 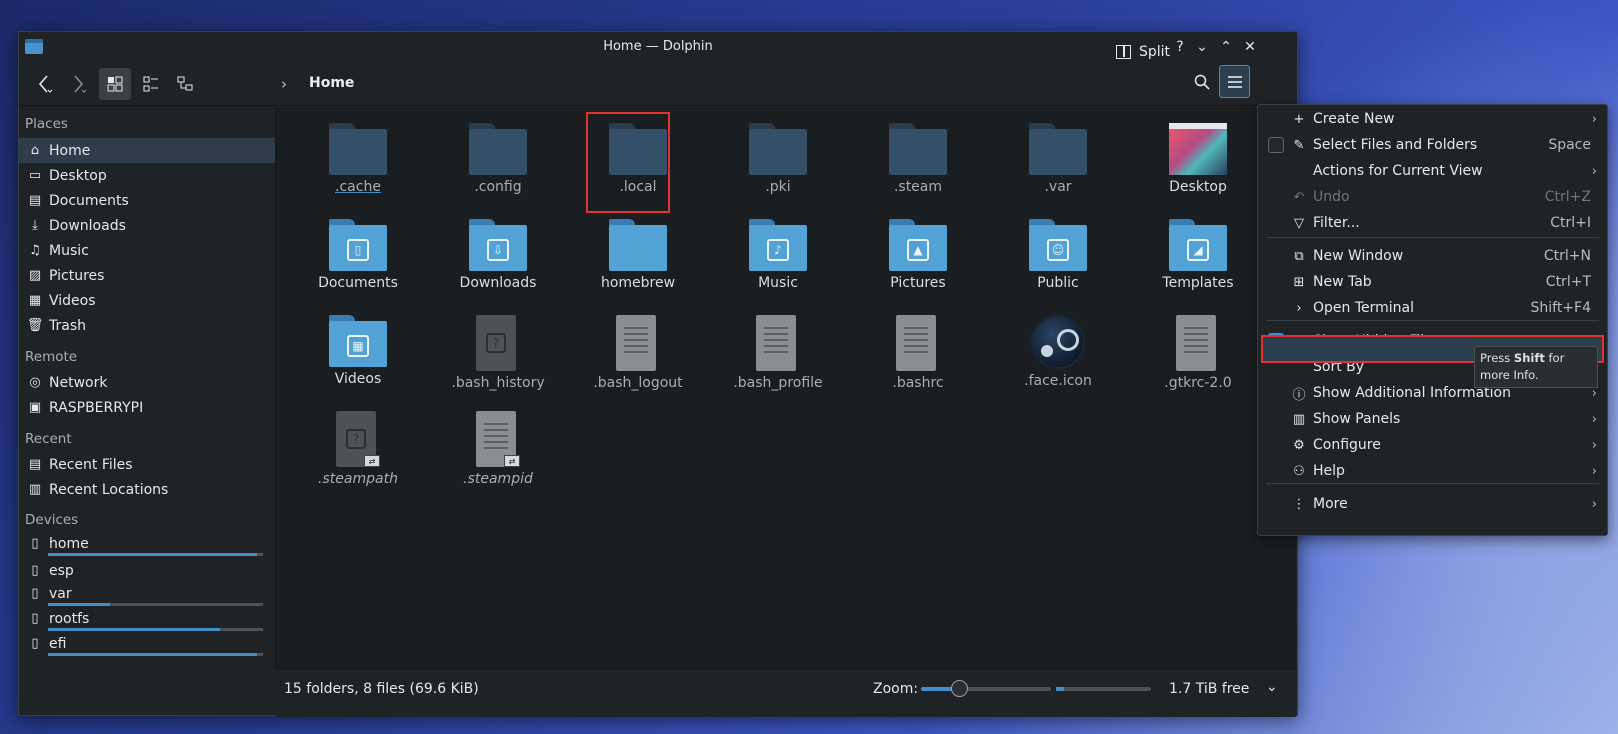 What do you see at coordinates (1569, 145) in the screenshot?
I see `menu-item-shortcut: Space` at bounding box center [1569, 145].